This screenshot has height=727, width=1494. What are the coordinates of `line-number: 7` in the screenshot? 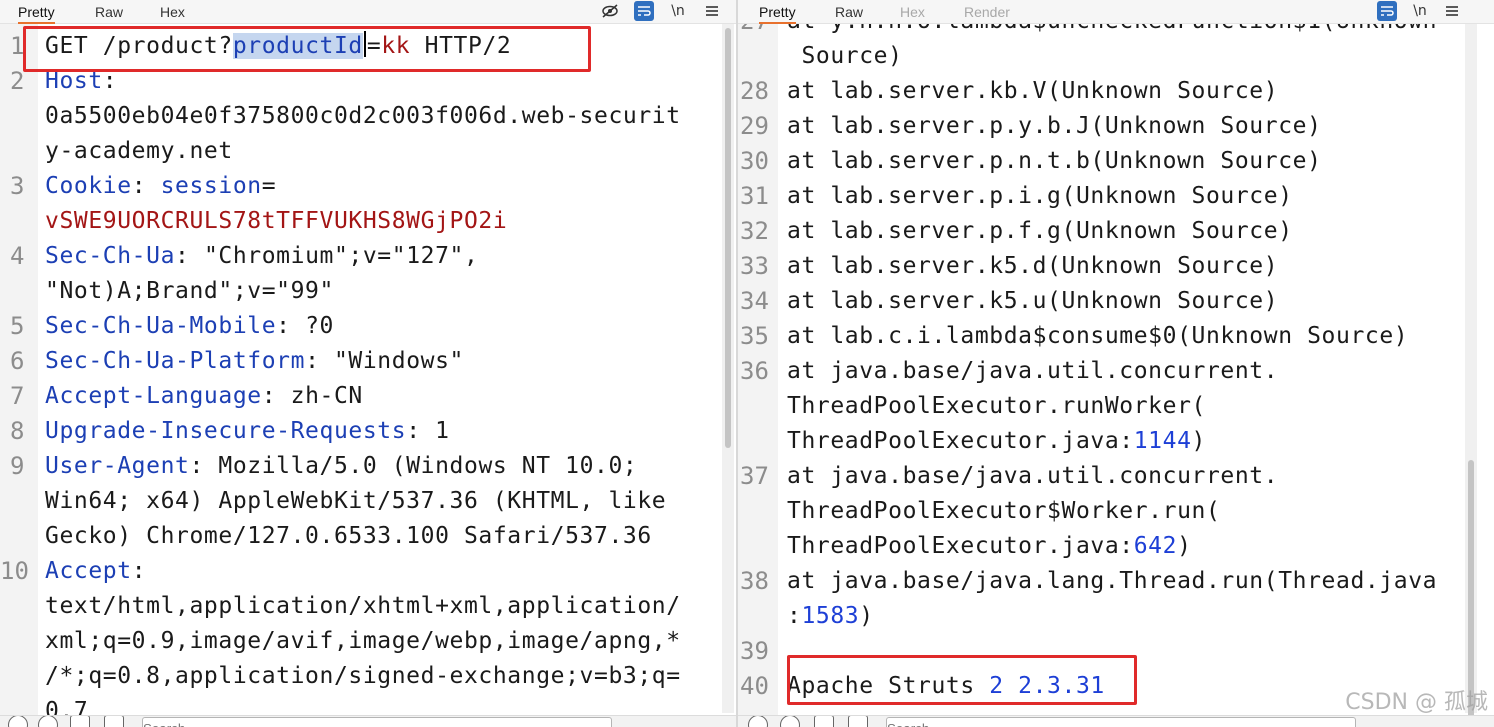 It's located at (17, 396).